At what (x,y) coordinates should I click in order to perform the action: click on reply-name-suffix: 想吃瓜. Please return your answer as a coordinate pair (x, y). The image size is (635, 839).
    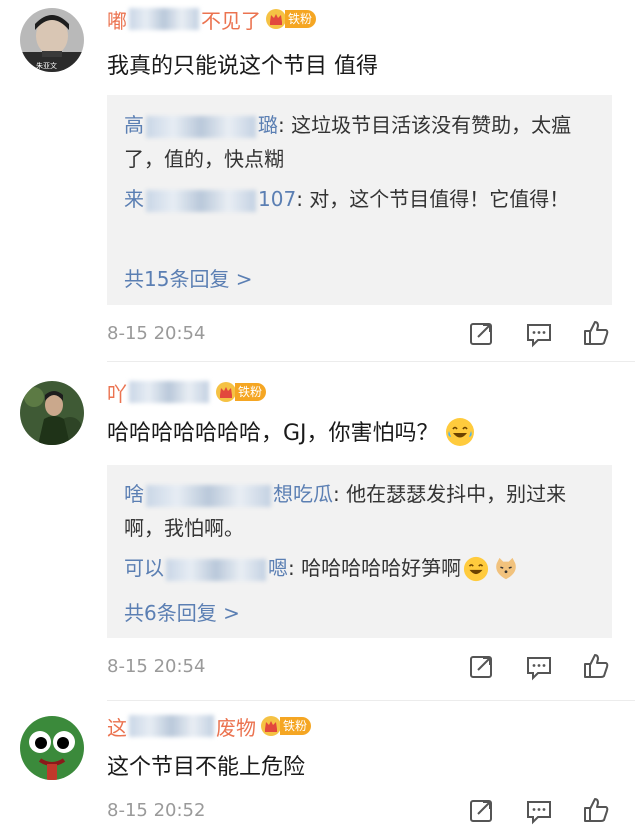
    Looking at the image, I should click on (303, 494).